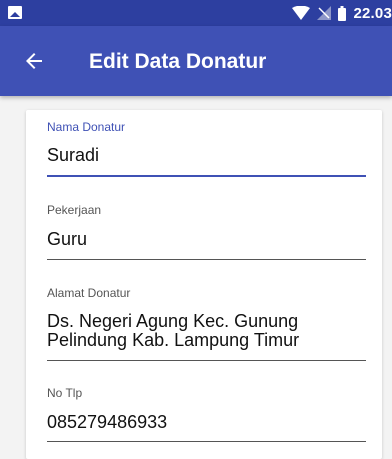 The height and width of the screenshot is (459, 392). I want to click on wifi-icon, so click(301, 13).